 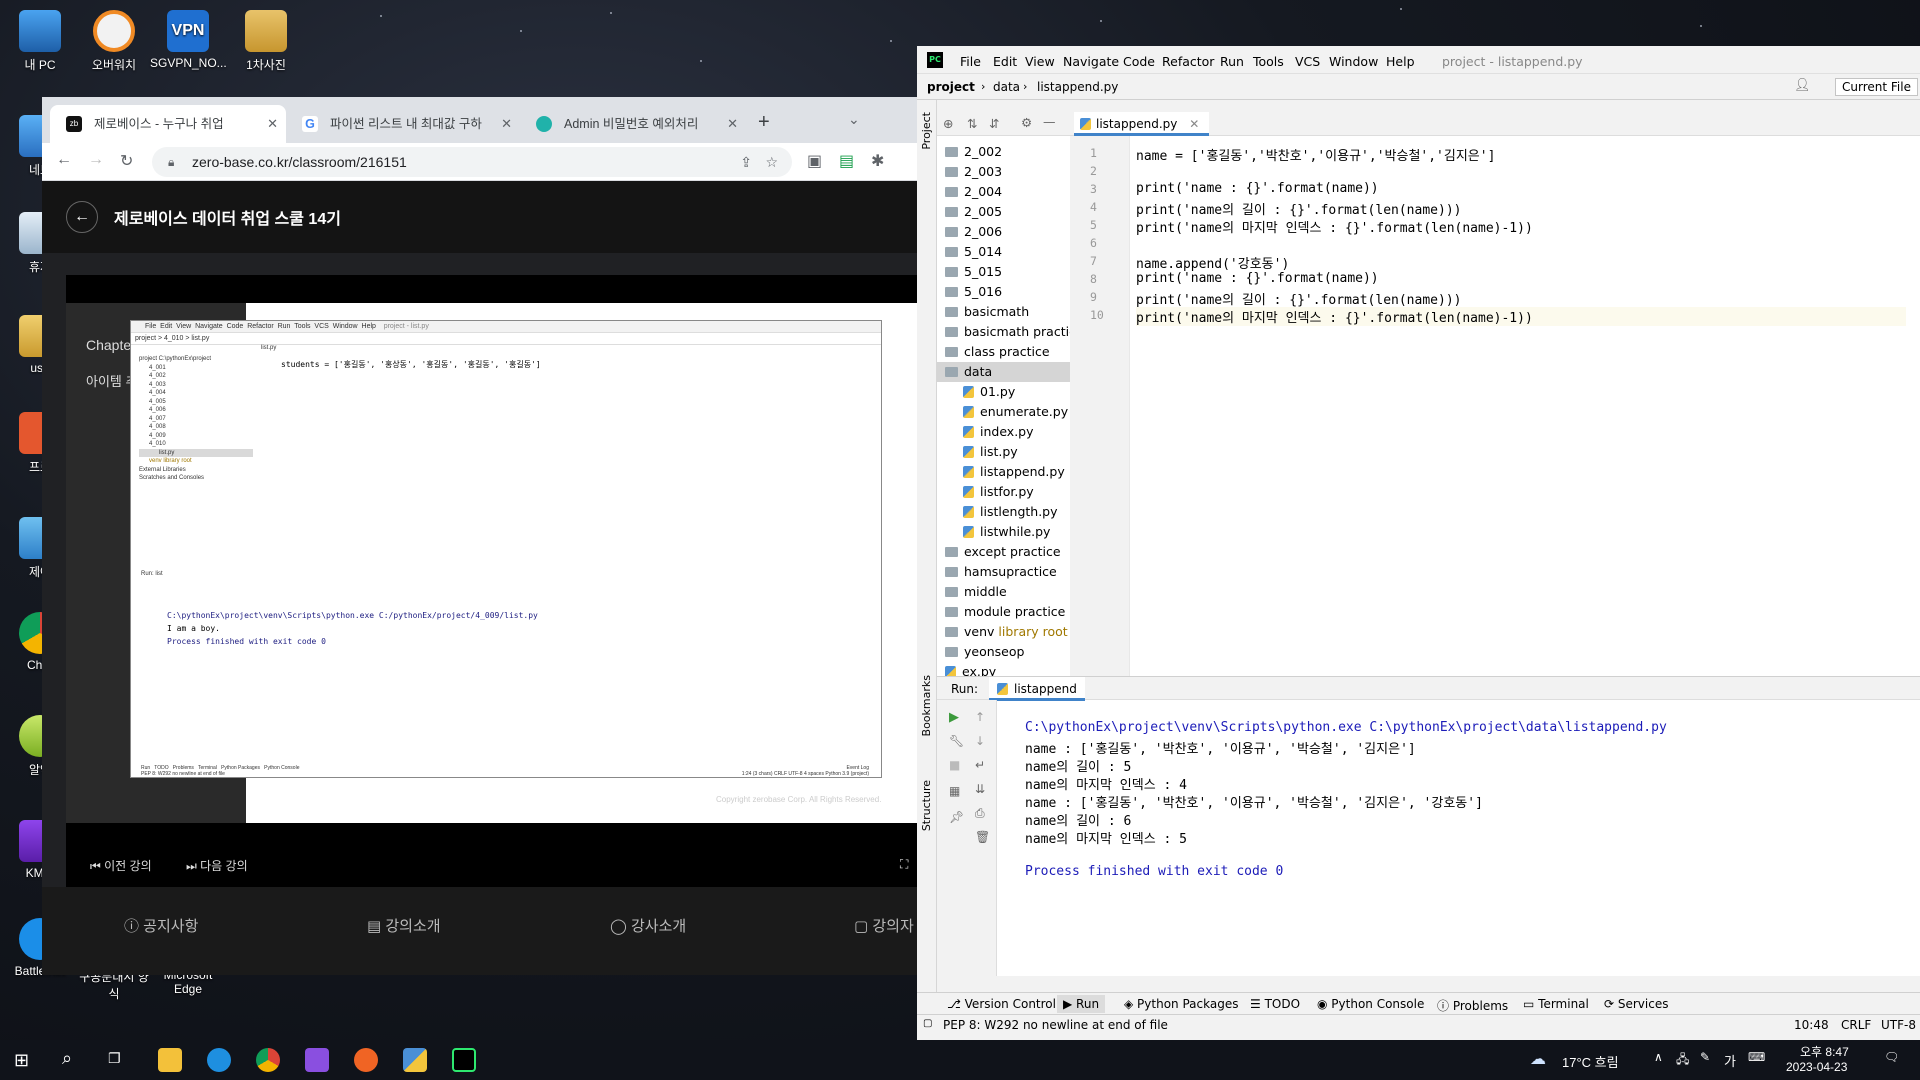 What do you see at coordinates (648, 925) in the screenshot?
I see `nav-instructor: ◯ 강사소개` at bounding box center [648, 925].